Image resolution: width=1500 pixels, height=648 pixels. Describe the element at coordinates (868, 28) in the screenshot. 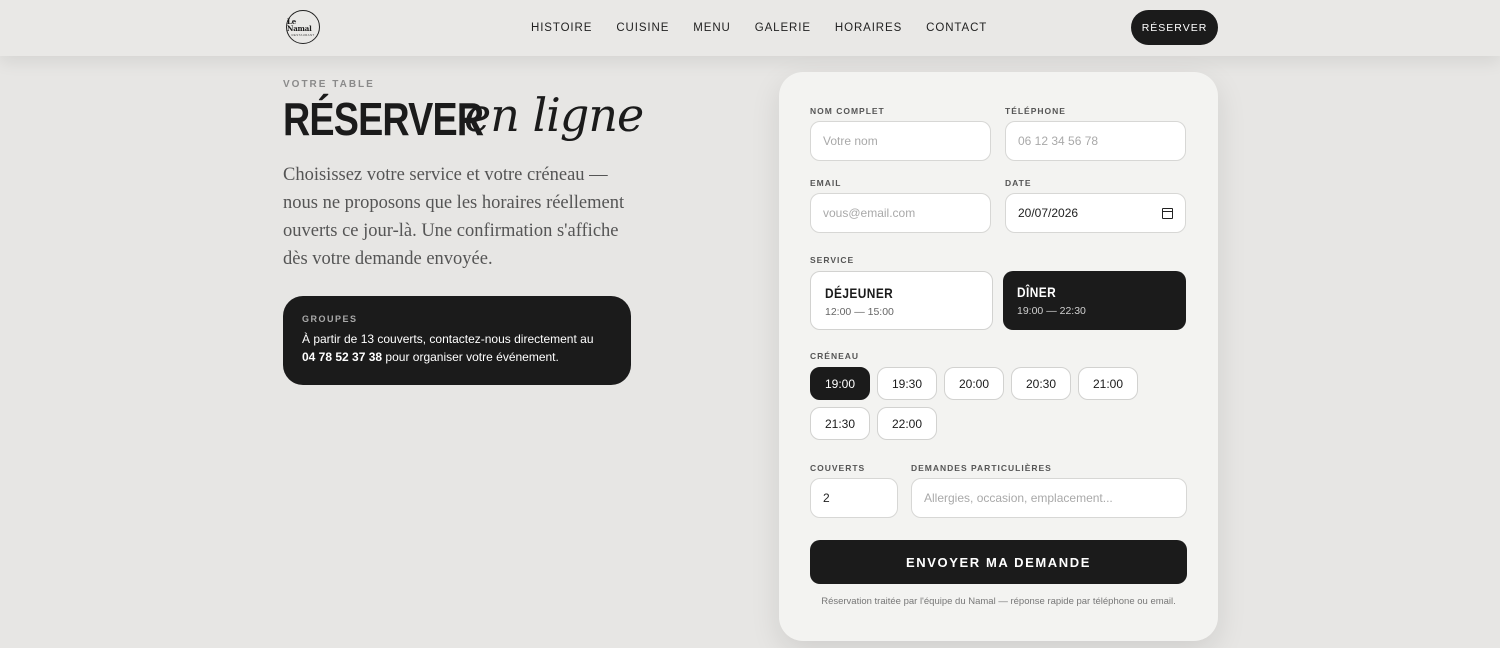

I see `nav-link-horaires: HORAIRES` at that location.